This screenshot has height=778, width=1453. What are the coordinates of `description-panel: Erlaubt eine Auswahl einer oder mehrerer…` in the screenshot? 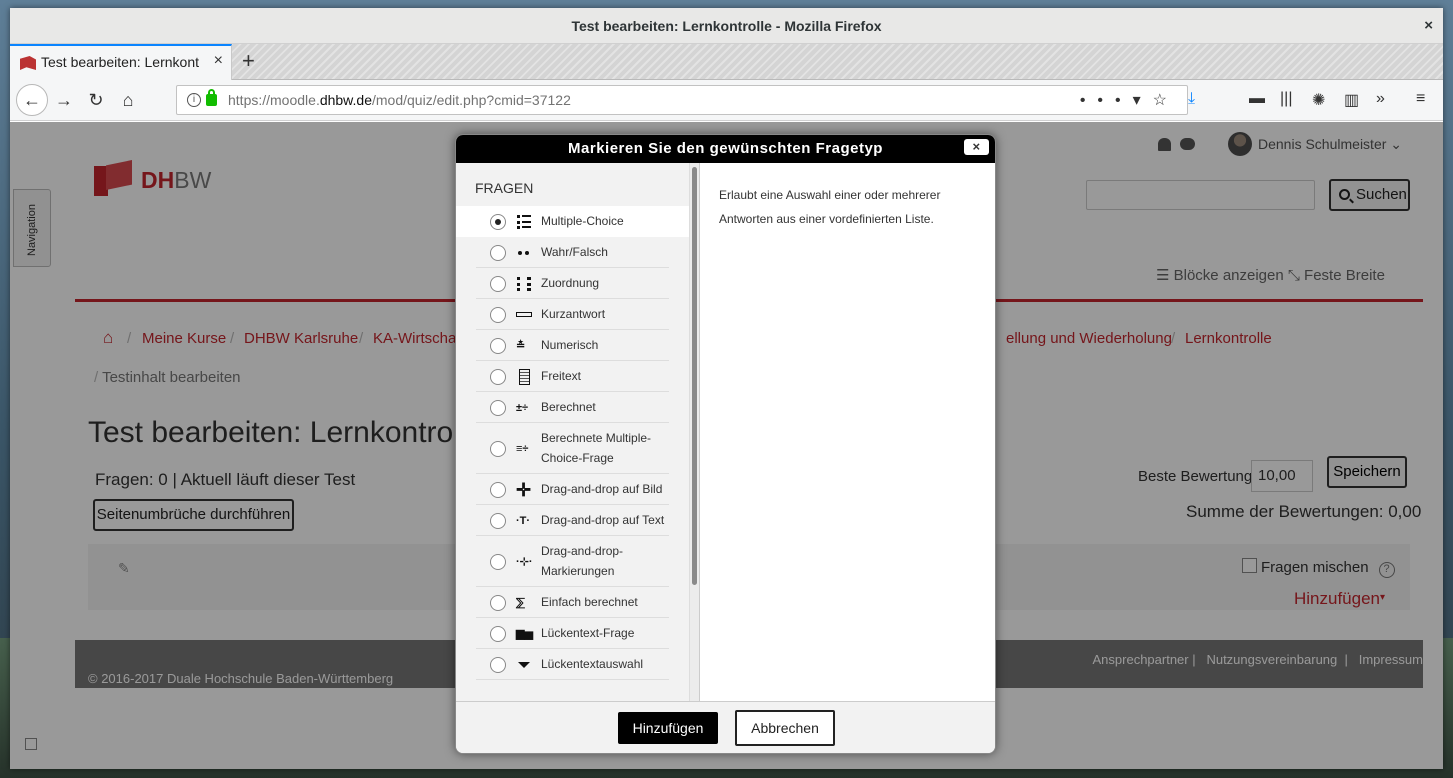 It's located at (847, 432).